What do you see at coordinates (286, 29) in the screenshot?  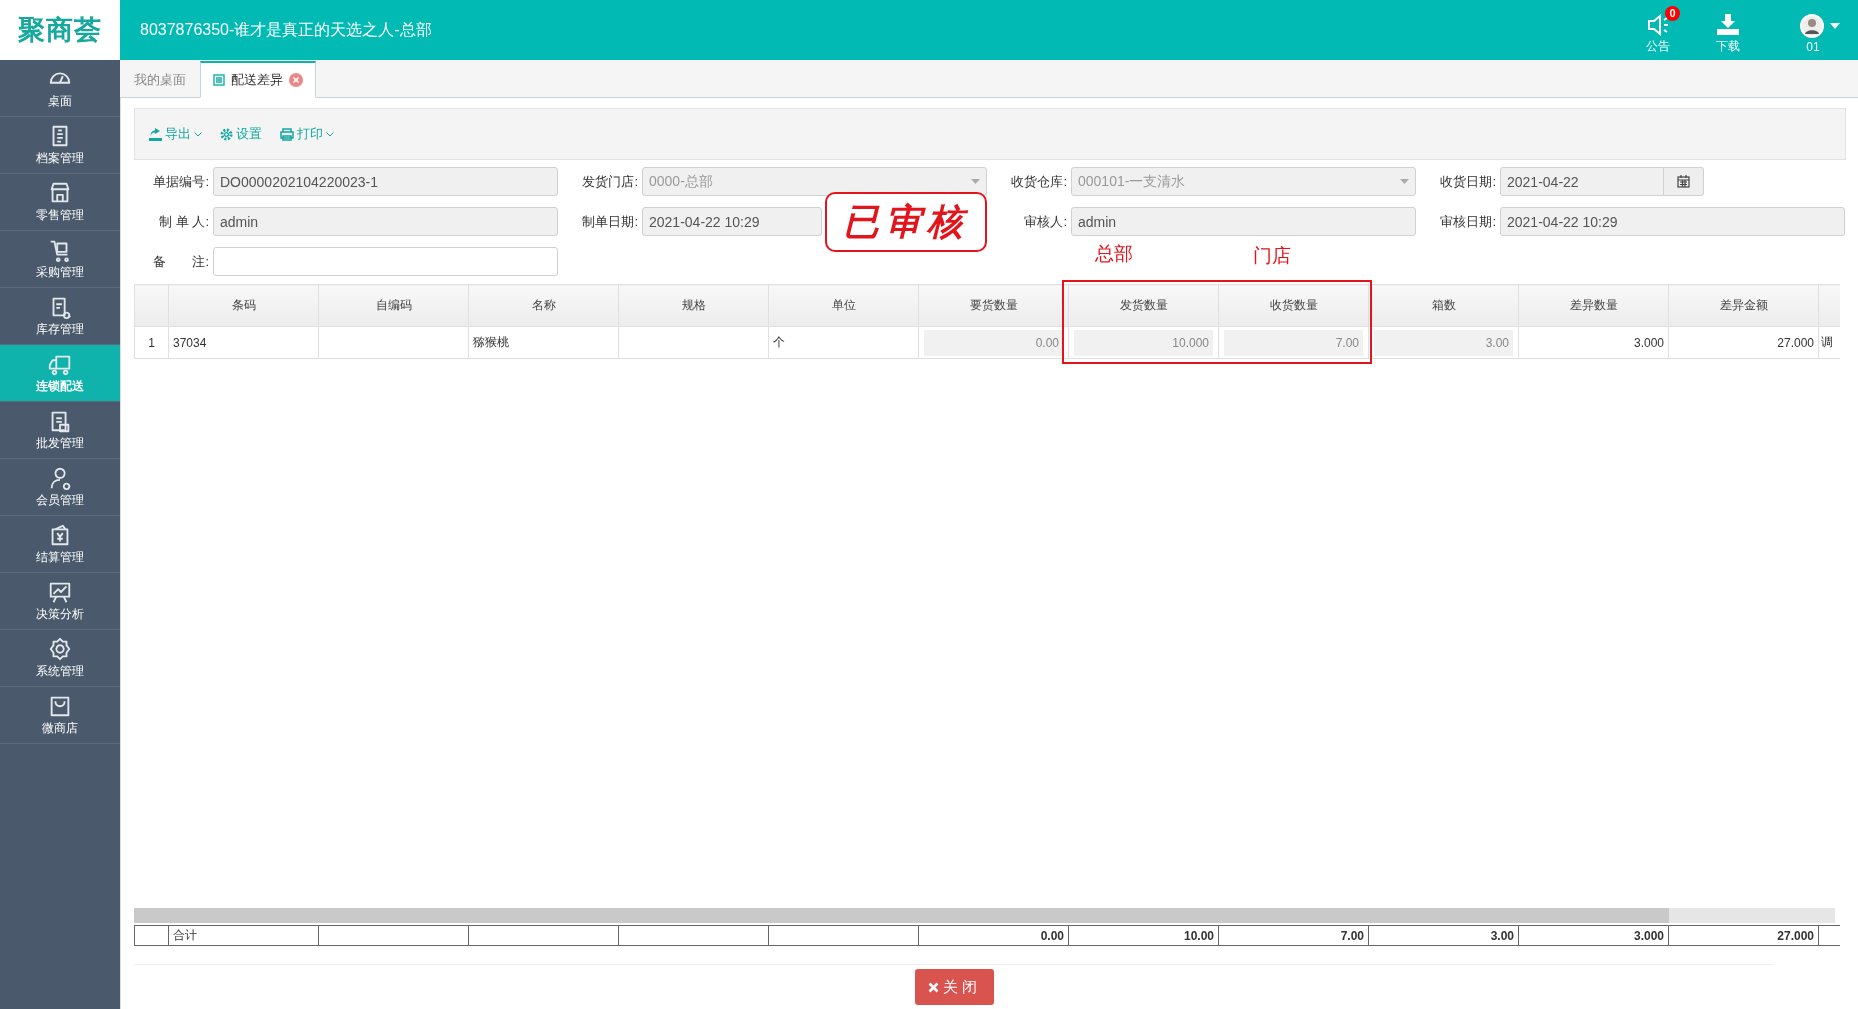 I see `window-title: 8037876350-谁才是真正的天选之人-总部` at bounding box center [286, 29].